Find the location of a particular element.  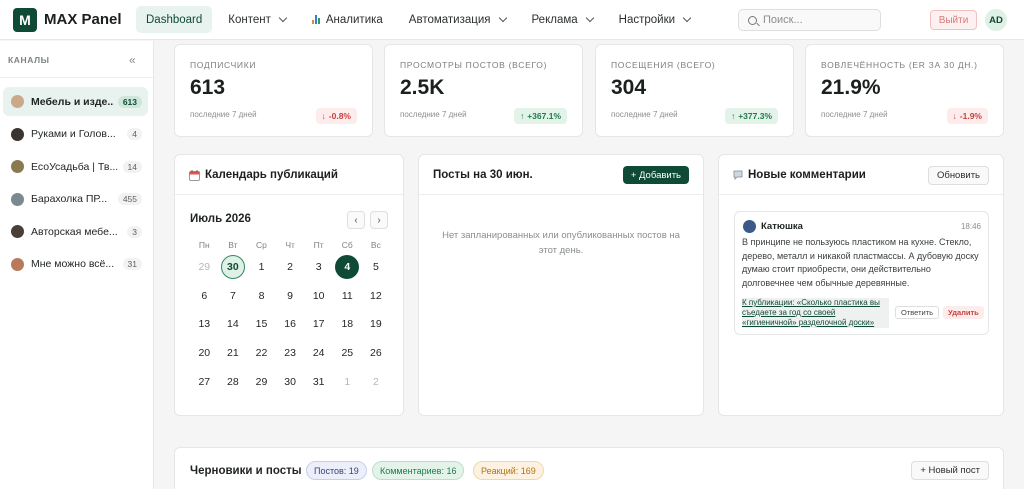

weekday-label: Ср is located at coordinates (261, 245).